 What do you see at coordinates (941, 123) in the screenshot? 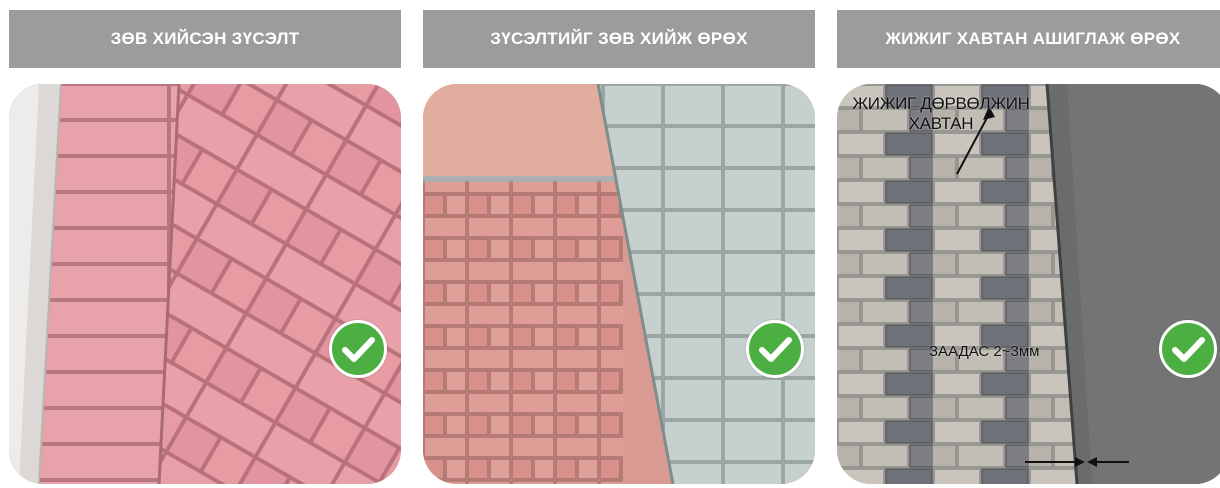
I see `small-tile-label-line2: ХАВТАН` at bounding box center [941, 123].